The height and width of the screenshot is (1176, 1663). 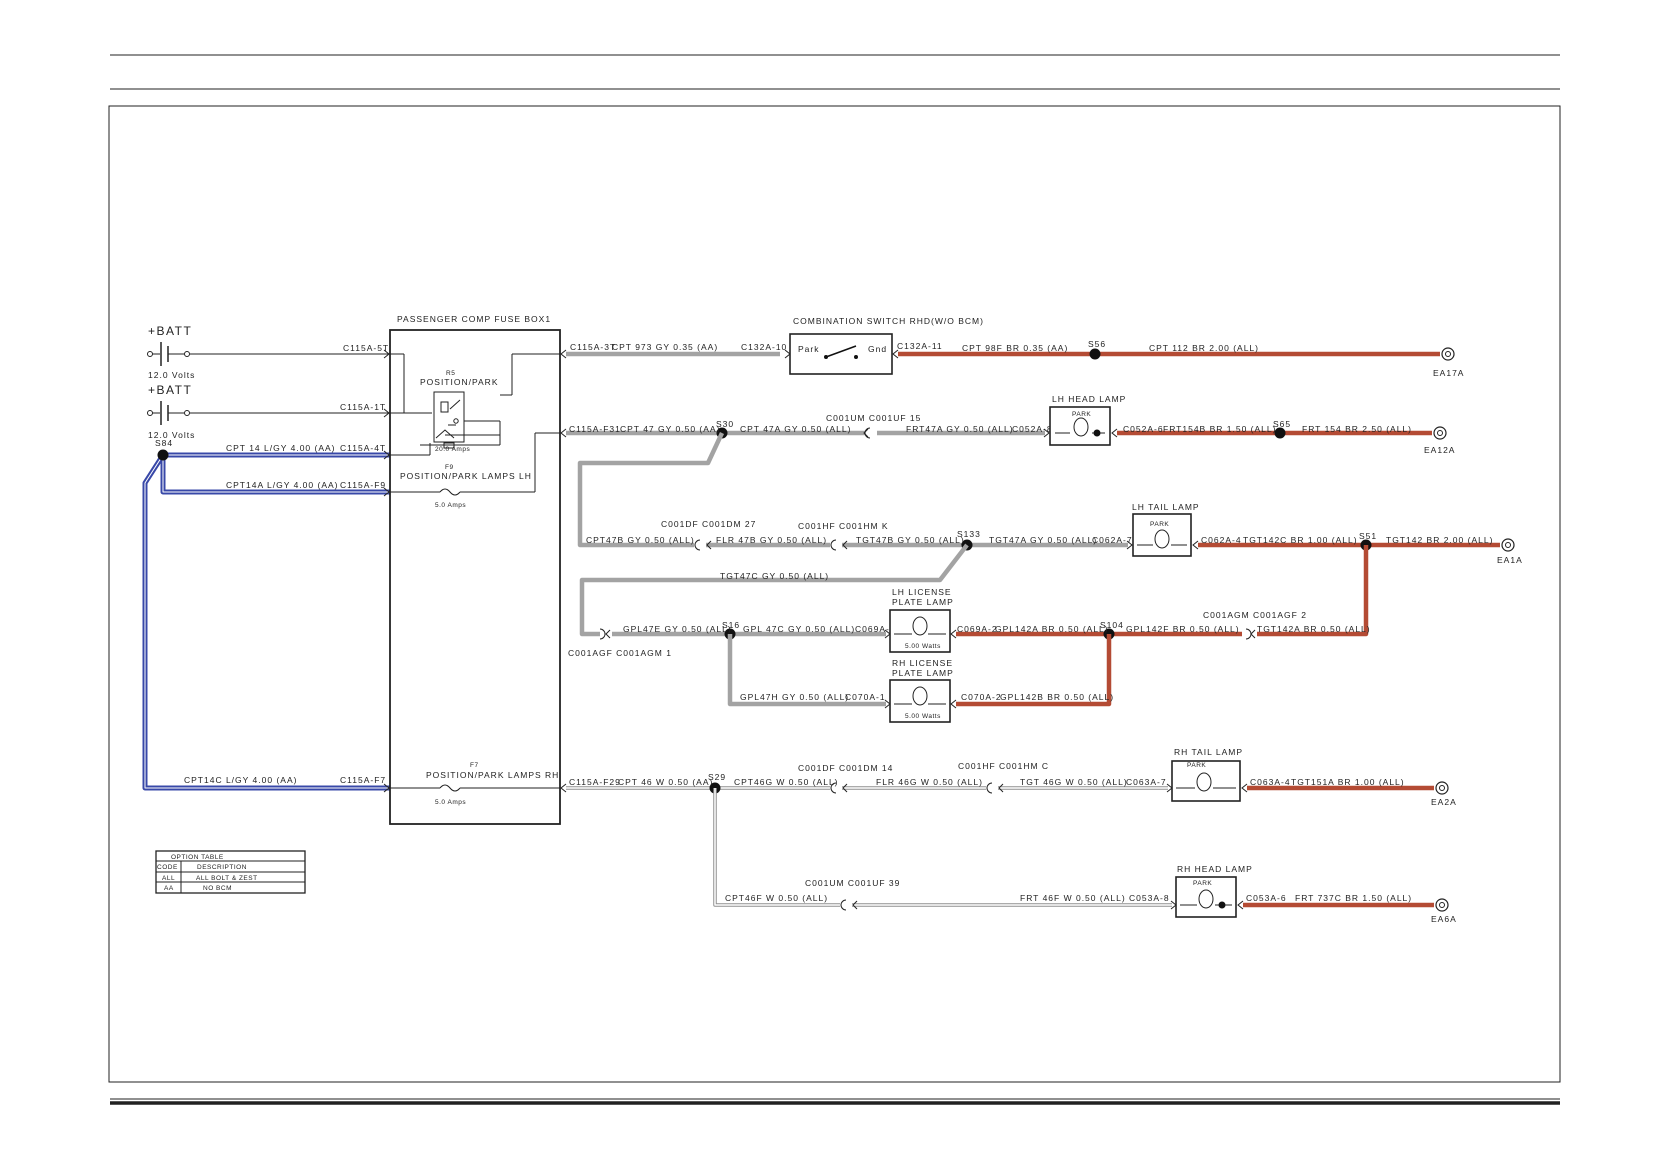 I want to click on splice-s133-label: S133, so click(x=969, y=534).